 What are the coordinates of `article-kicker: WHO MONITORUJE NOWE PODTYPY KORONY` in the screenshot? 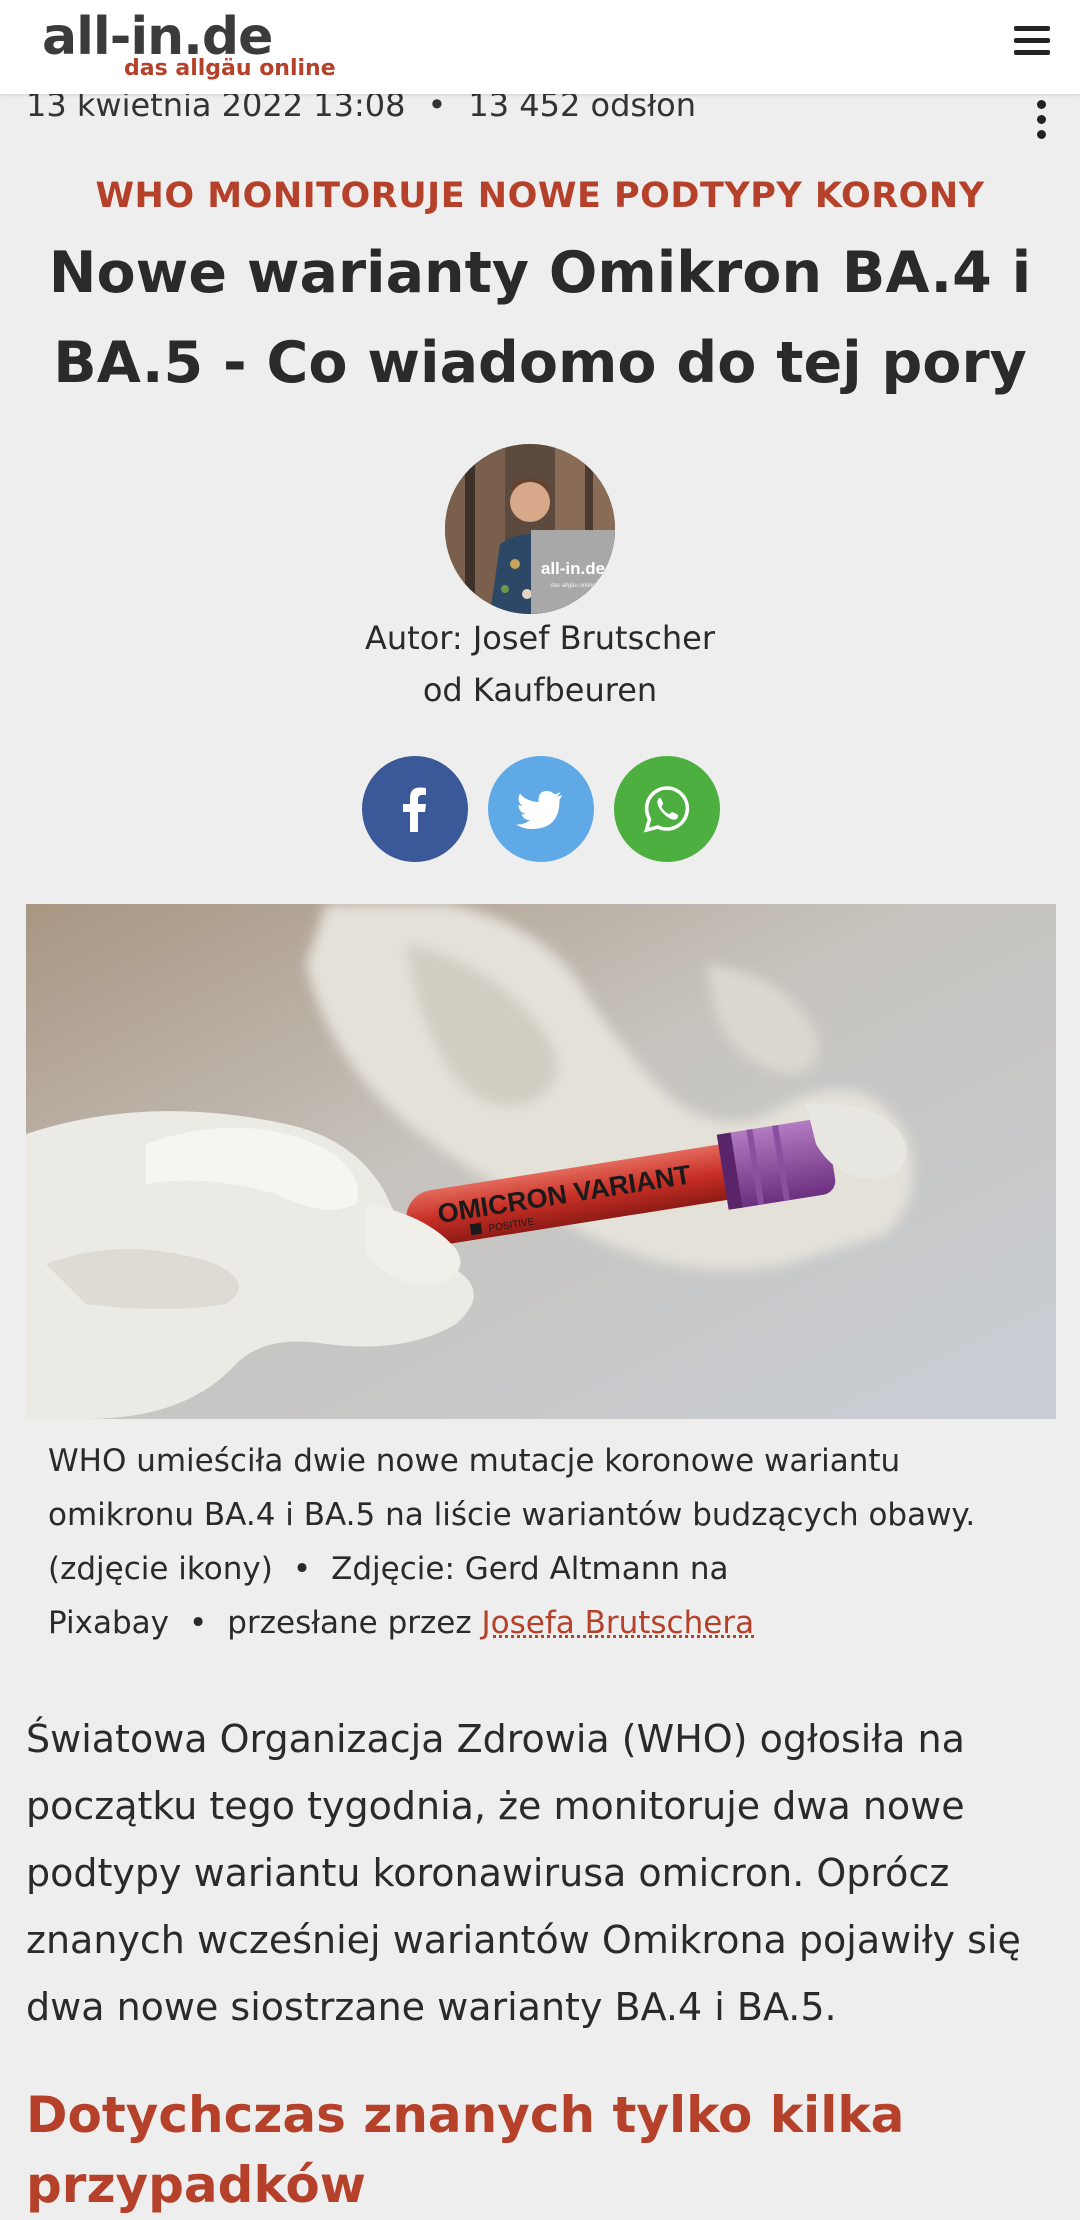 It's located at (540, 196).